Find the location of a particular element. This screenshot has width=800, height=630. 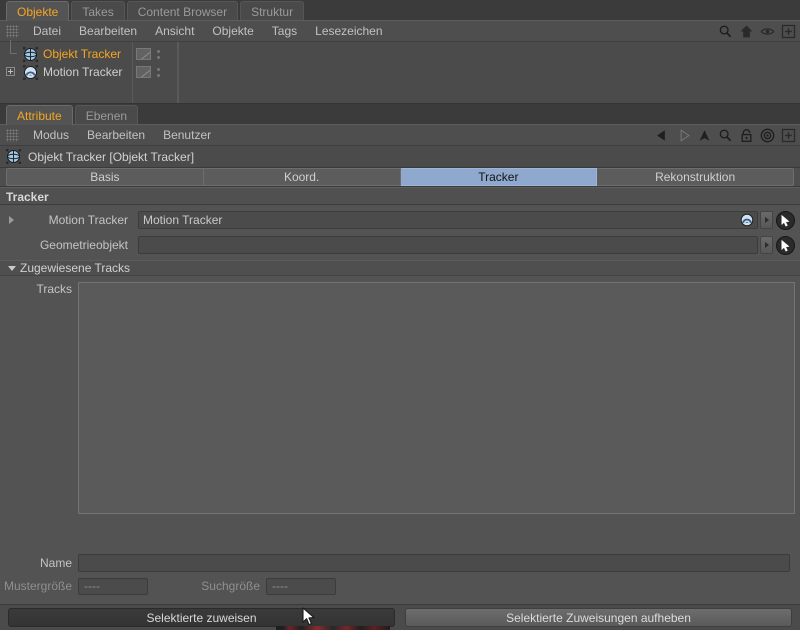

attribute-mode-tabs: Basis Koord. Tracker Rekonstruktion is located at coordinates (400, 177).